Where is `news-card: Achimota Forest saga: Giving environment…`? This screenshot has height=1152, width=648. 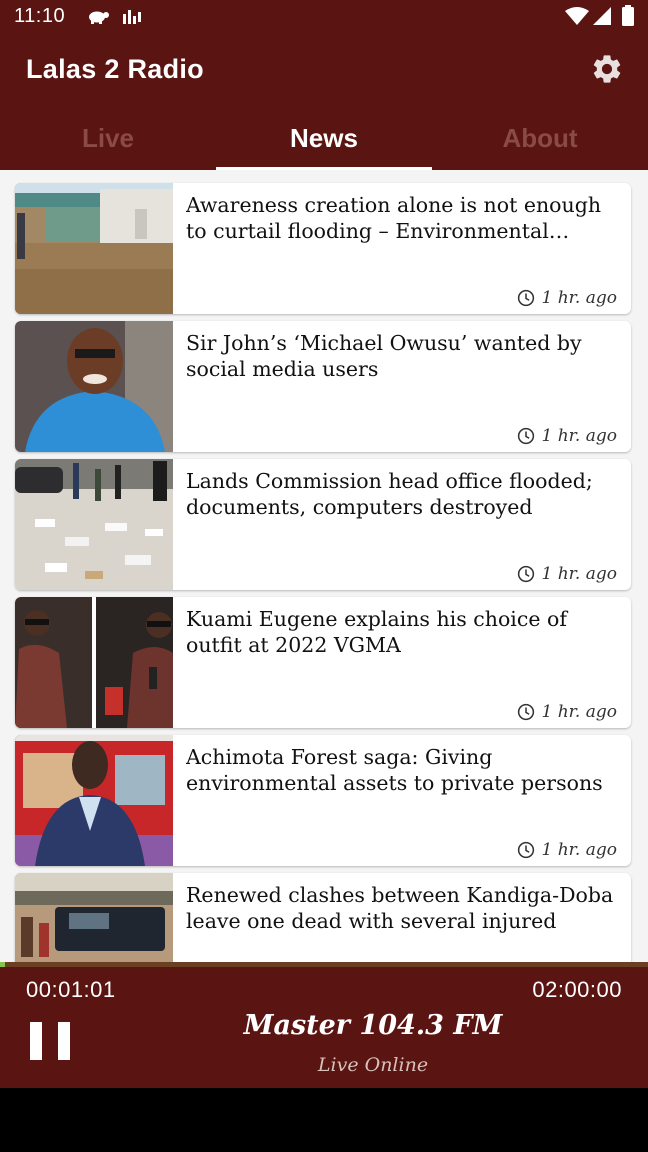
news-card: Achimota Forest saga: Giving environment… is located at coordinates (323, 800).